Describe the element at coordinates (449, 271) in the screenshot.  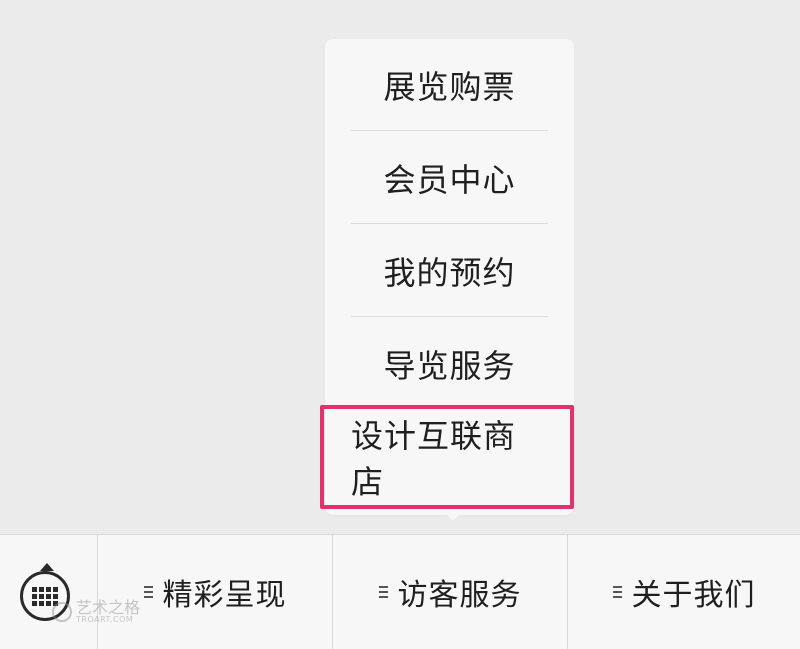
I see `submenu-item-my-reservations: 我的预约` at that location.